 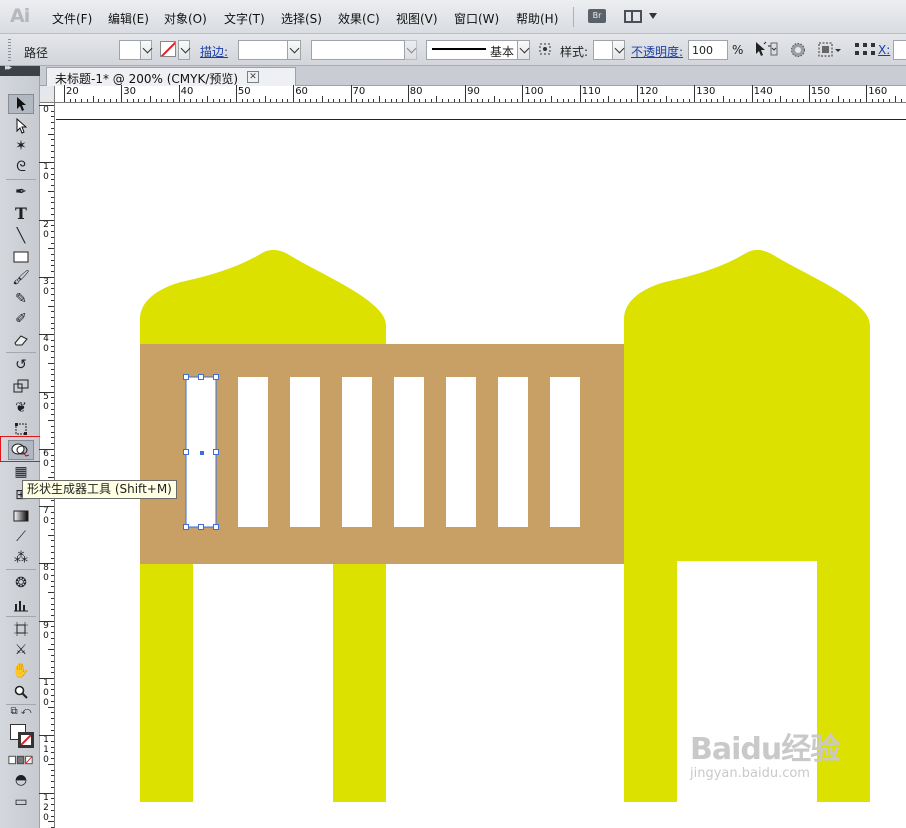 I want to click on stroke-color-swatch, so click(x=168, y=49).